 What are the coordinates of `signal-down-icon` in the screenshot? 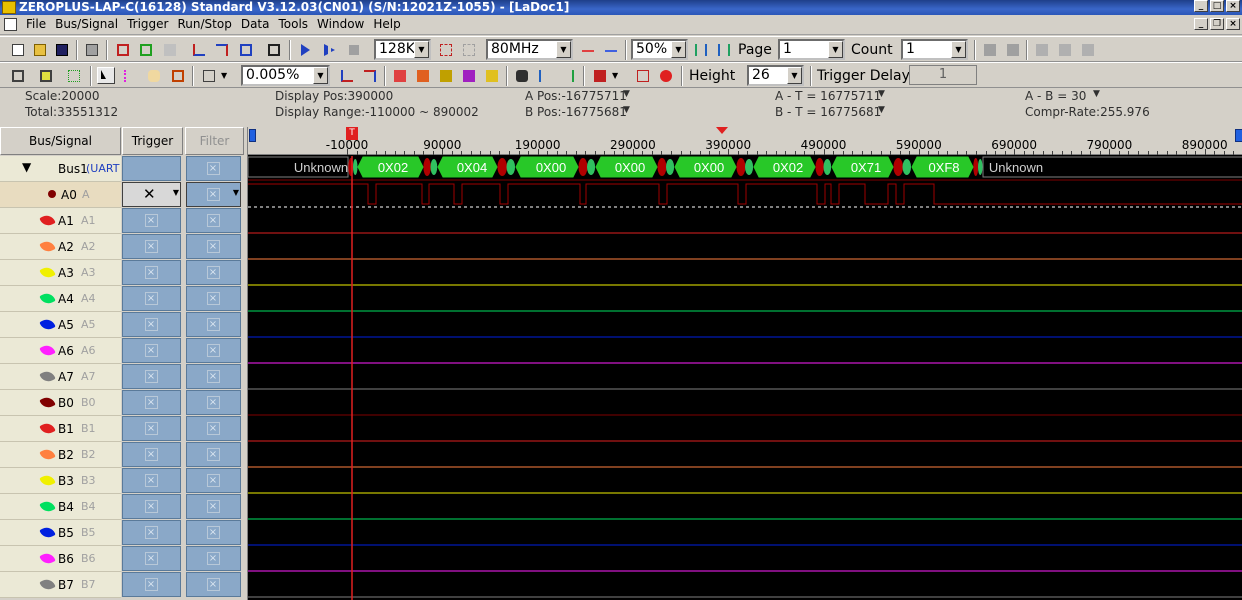 It's located at (221, 49).